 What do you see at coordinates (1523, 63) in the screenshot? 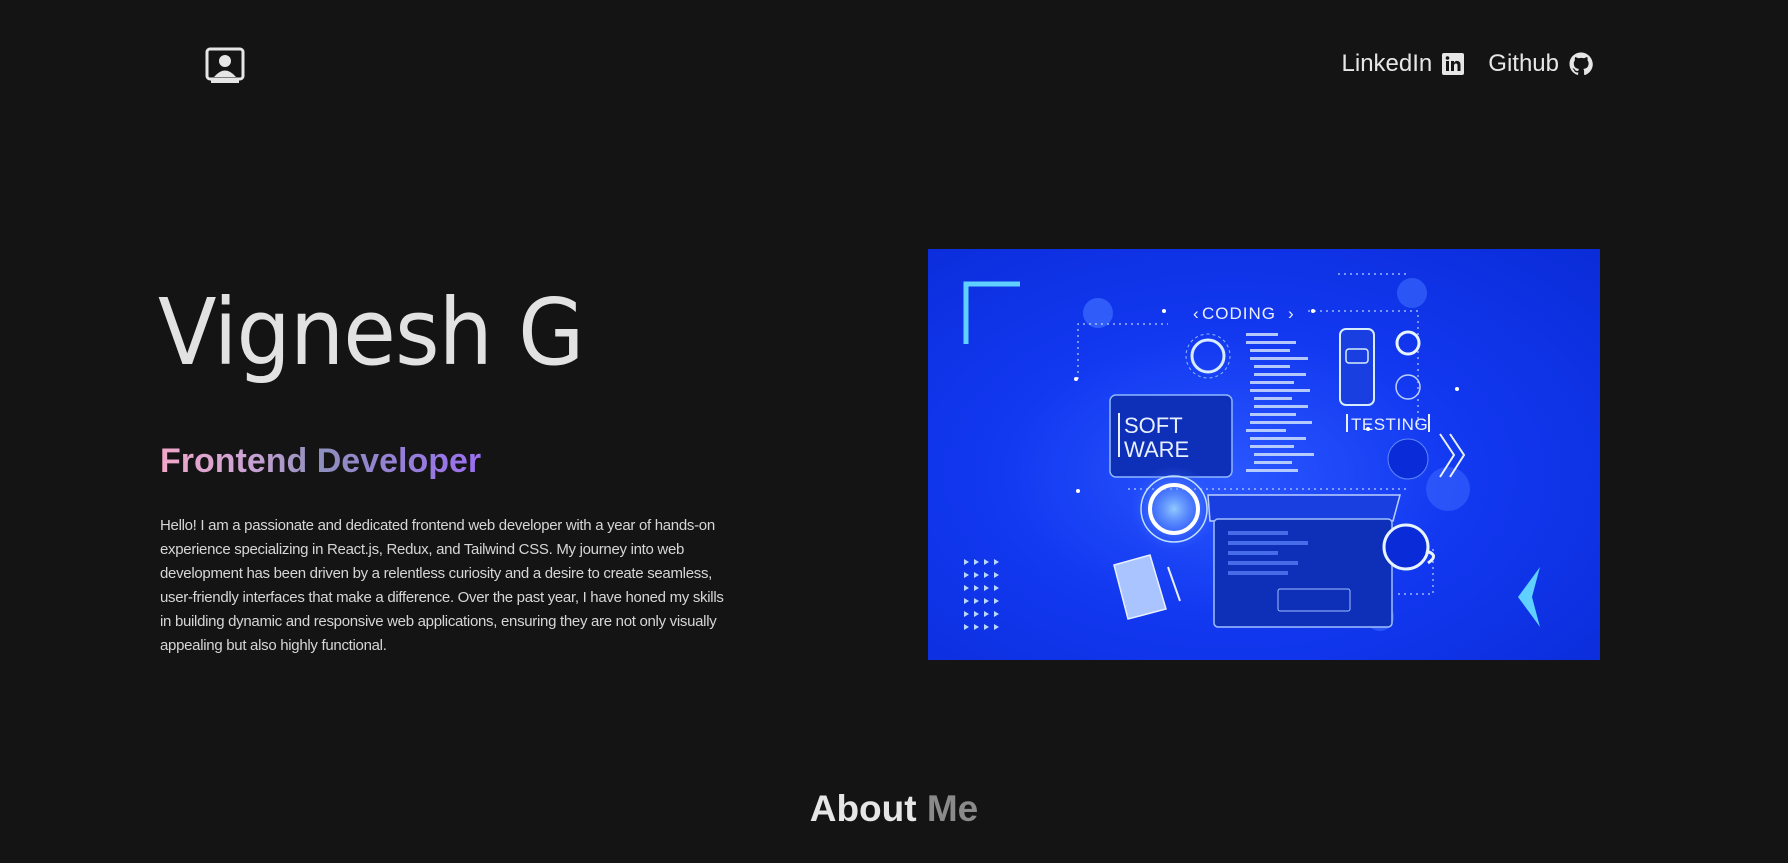
I see `github-label: Github` at bounding box center [1523, 63].